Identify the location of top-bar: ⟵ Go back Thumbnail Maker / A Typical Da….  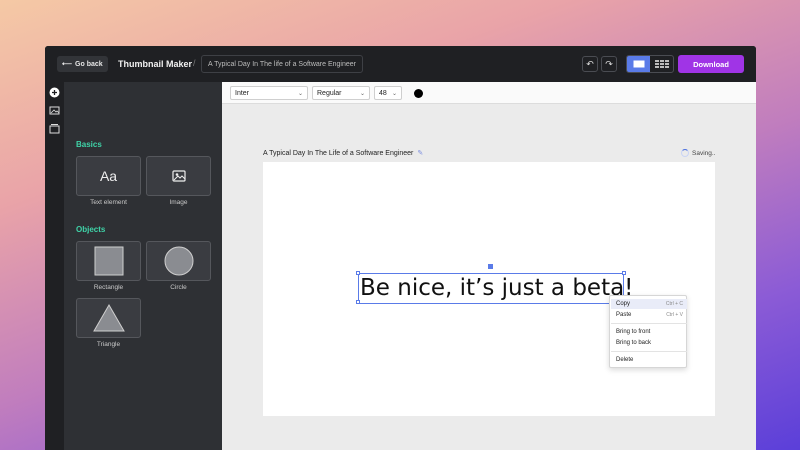
(400, 64).